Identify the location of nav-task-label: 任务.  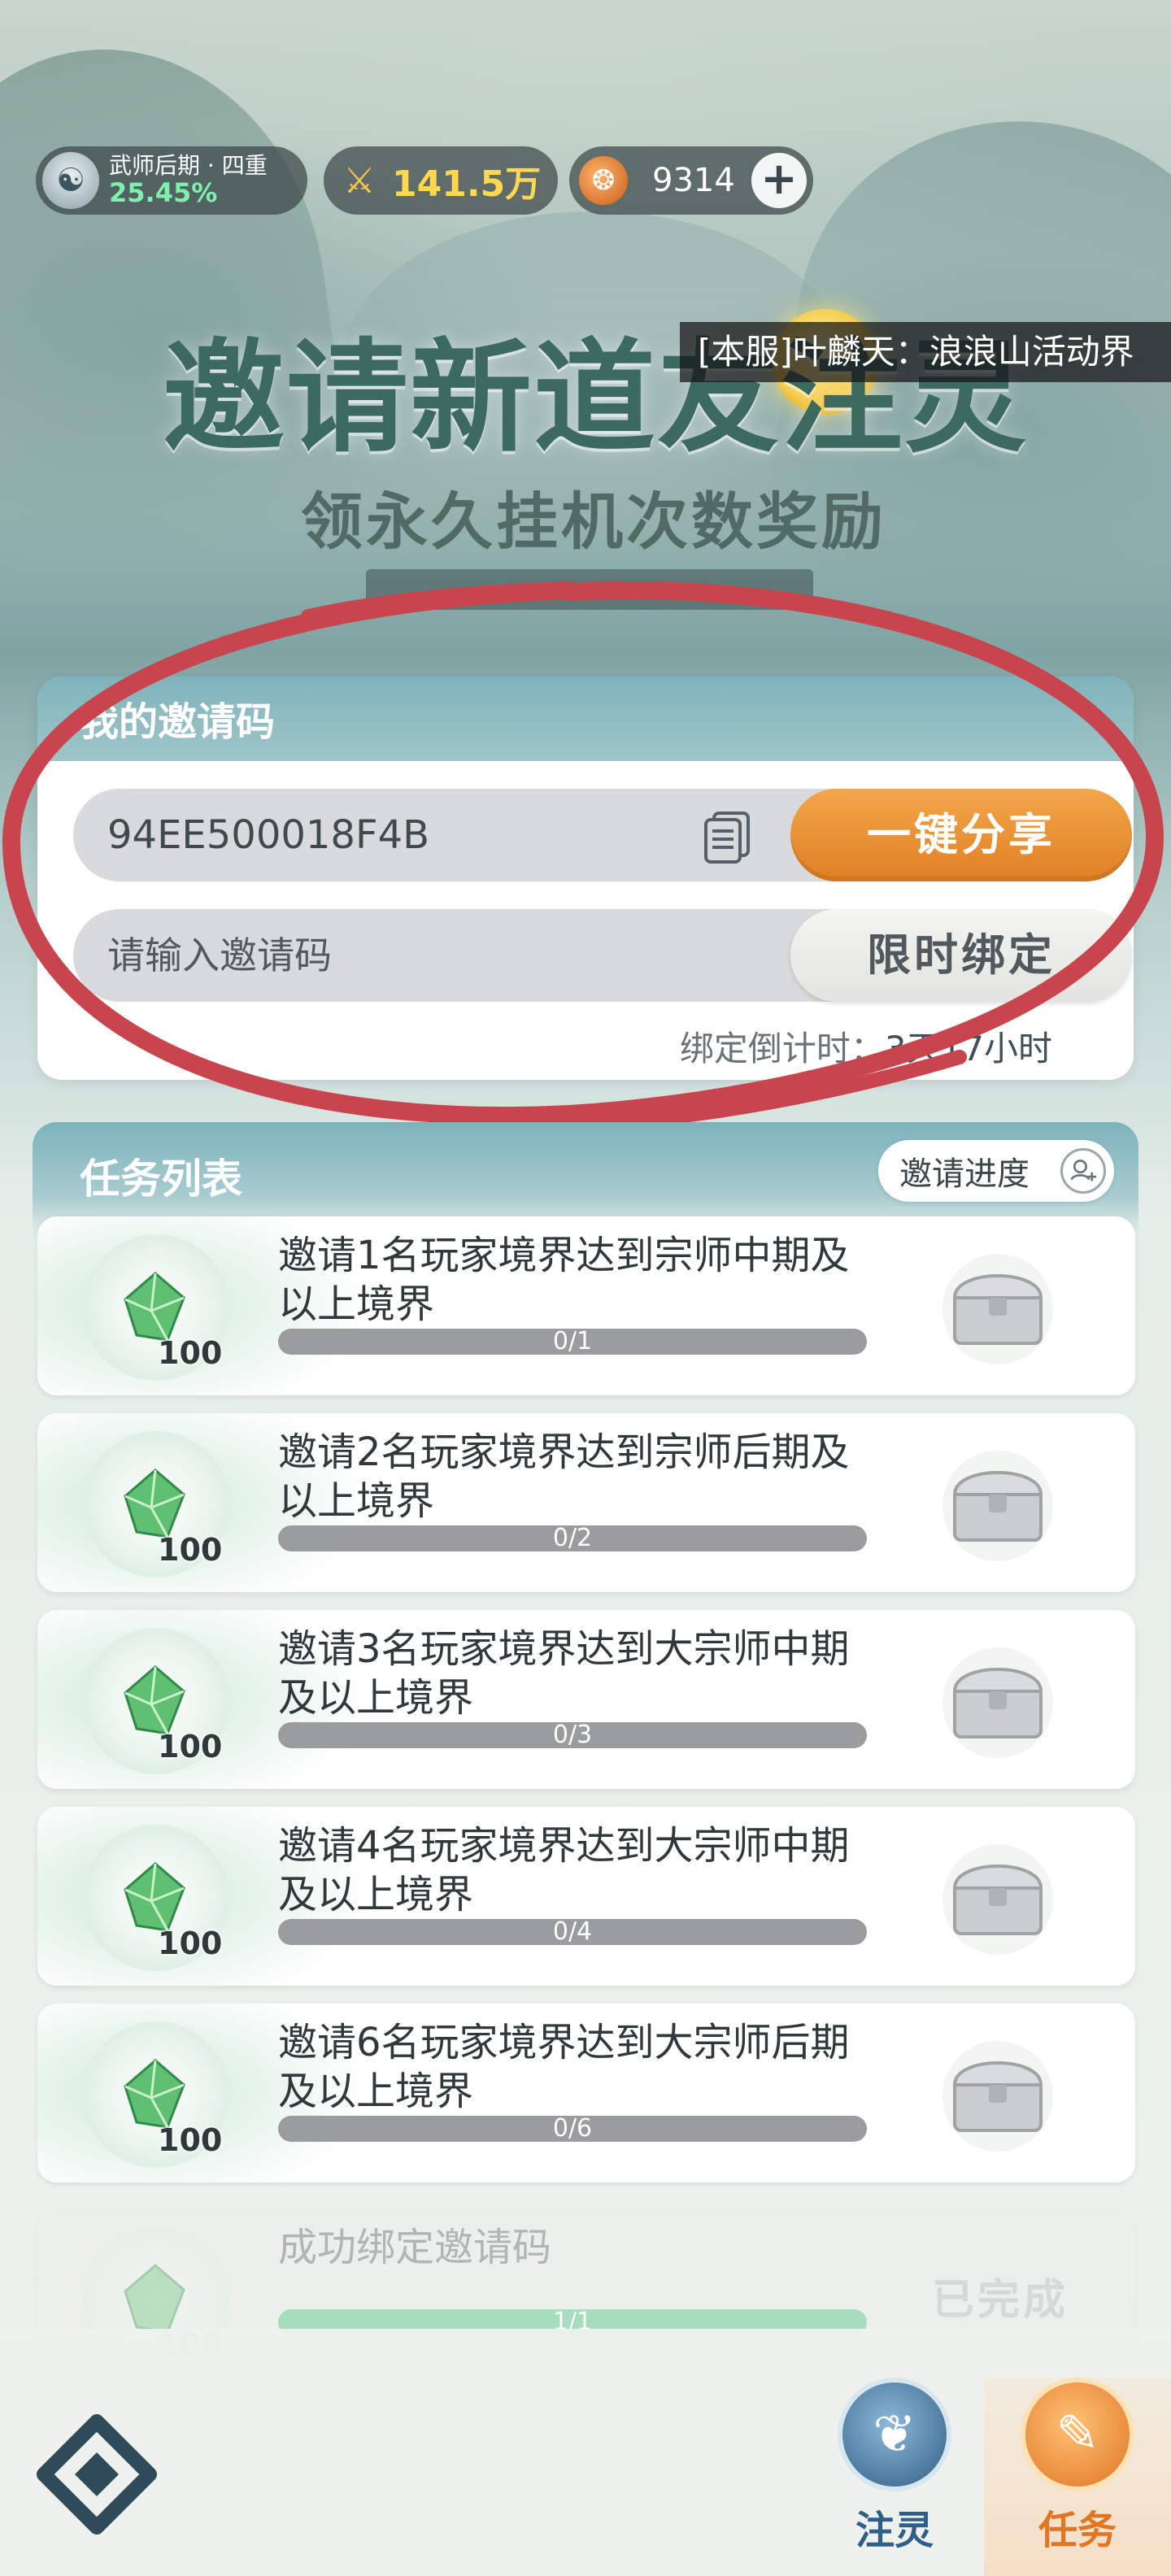
(1077, 2531).